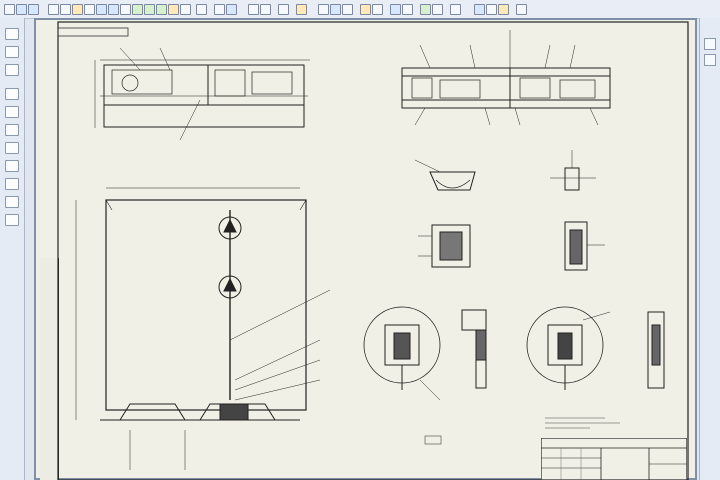 The height and width of the screenshot is (480, 720). I want to click on rectangle-icon, so click(173, 9).